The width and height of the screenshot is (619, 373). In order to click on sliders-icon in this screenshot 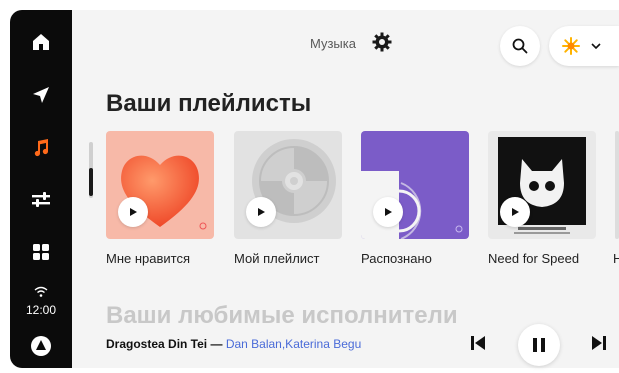, I will do `click(41, 199)`.